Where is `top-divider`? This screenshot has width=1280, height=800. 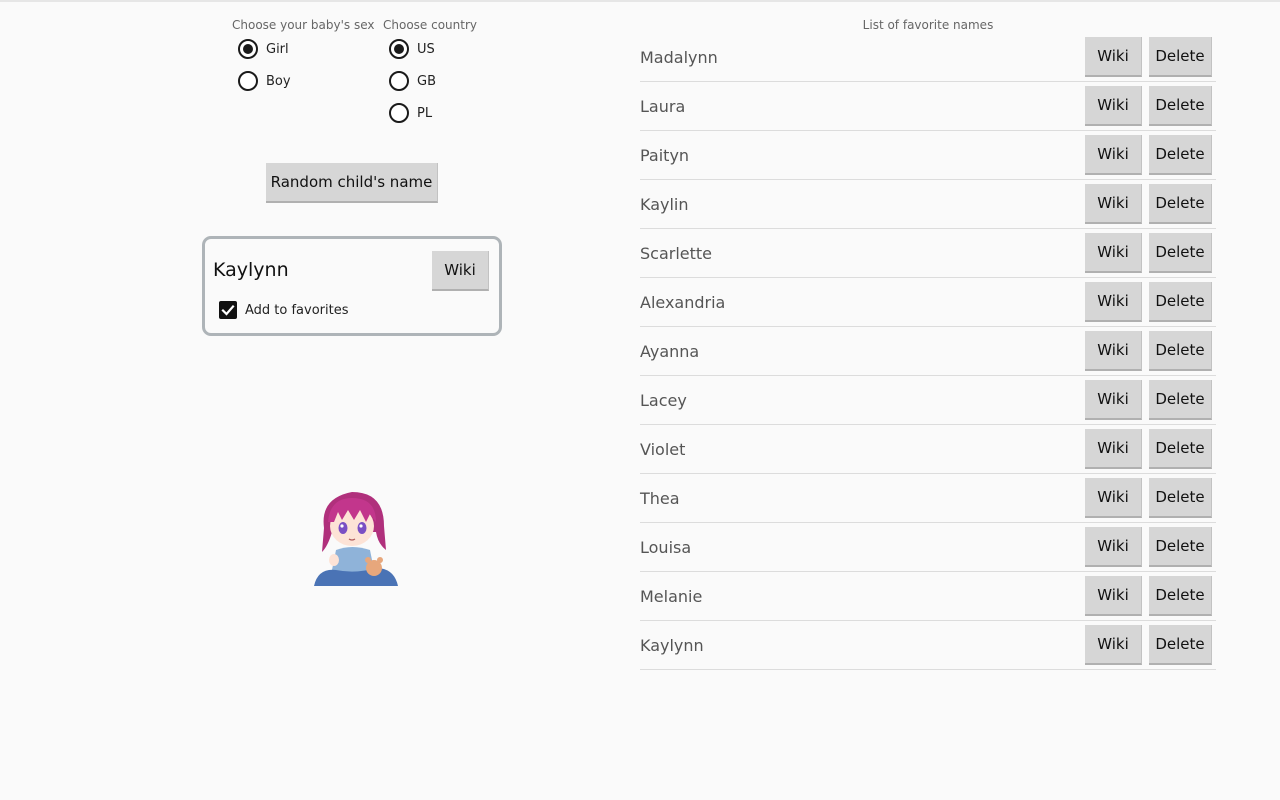 top-divider is located at coordinates (640, 1).